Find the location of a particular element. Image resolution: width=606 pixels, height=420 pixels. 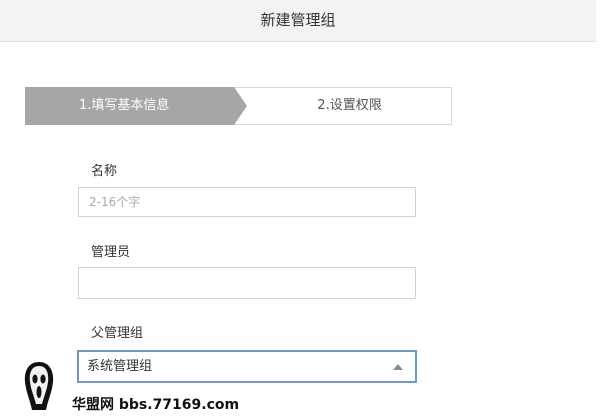

step-arrow is located at coordinates (240, 106).